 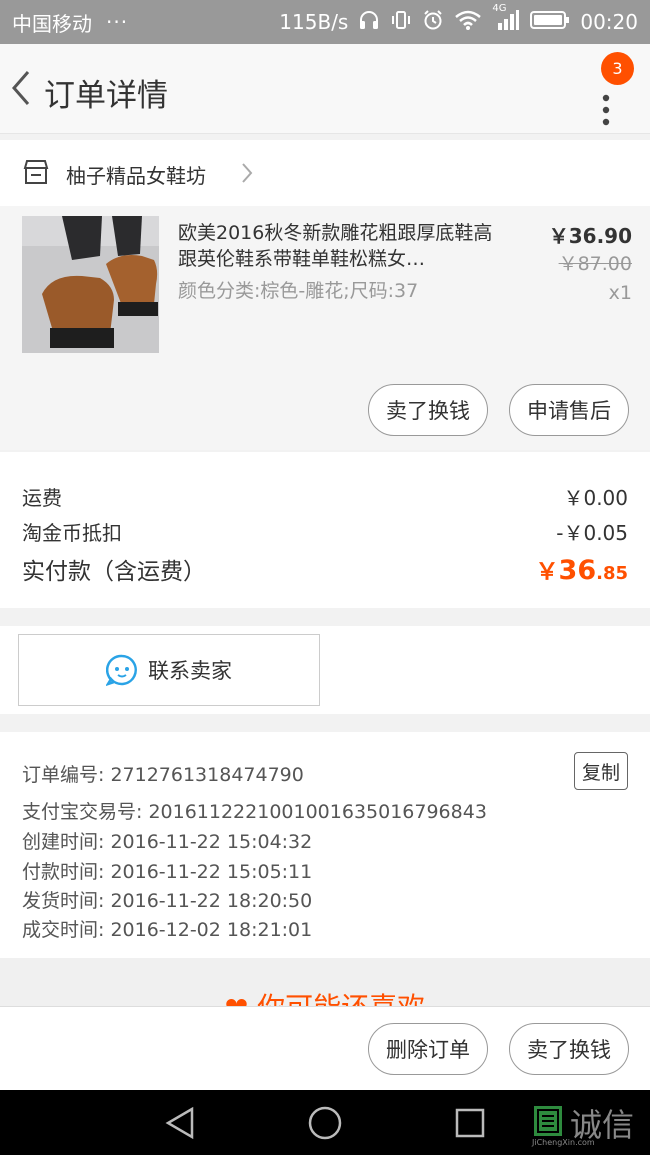 What do you see at coordinates (428, 1049) in the screenshot?
I see `delete-order-button: 删除订单` at bounding box center [428, 1049].